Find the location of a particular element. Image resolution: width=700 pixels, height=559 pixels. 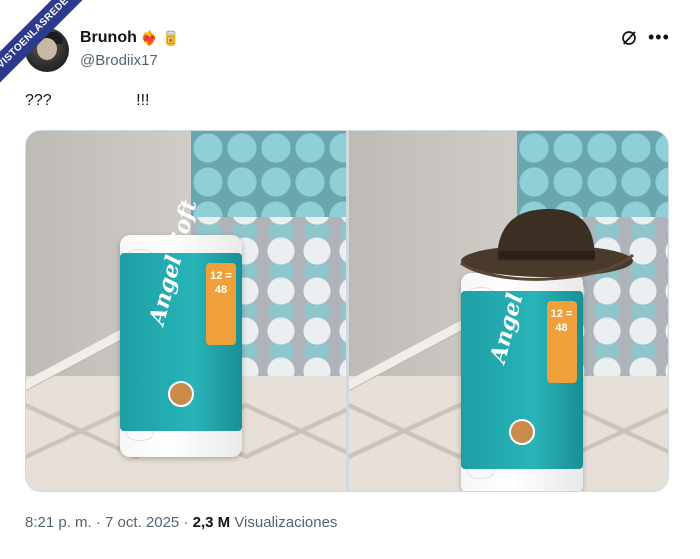

user-handle: @Brodiix17 is located at coordinates (119, 60).